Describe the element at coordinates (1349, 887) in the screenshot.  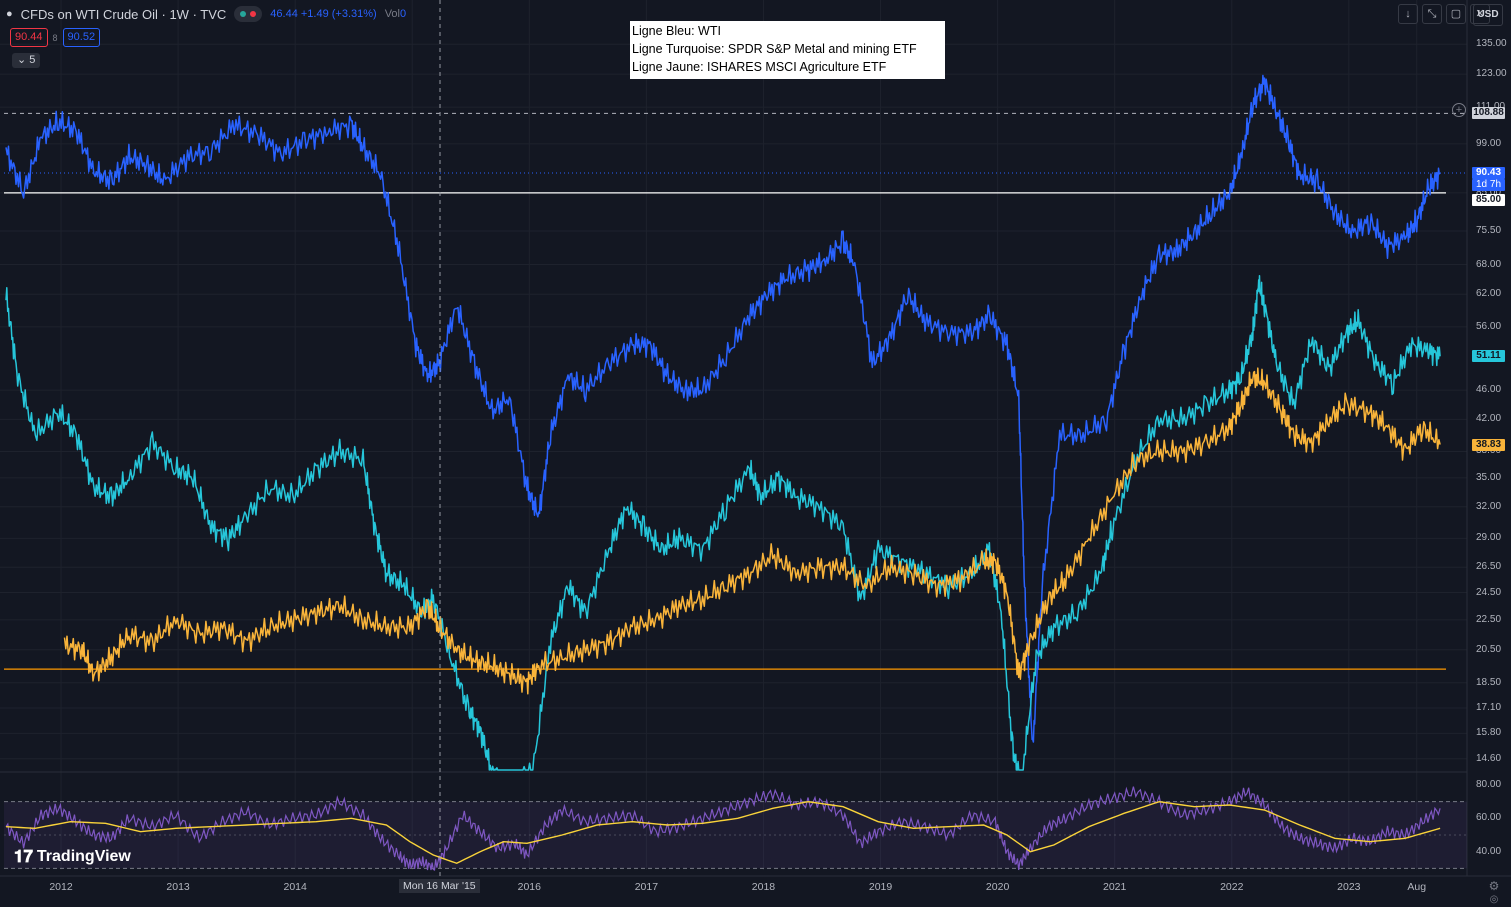
I see `x-tick-label: 2023` at that location.